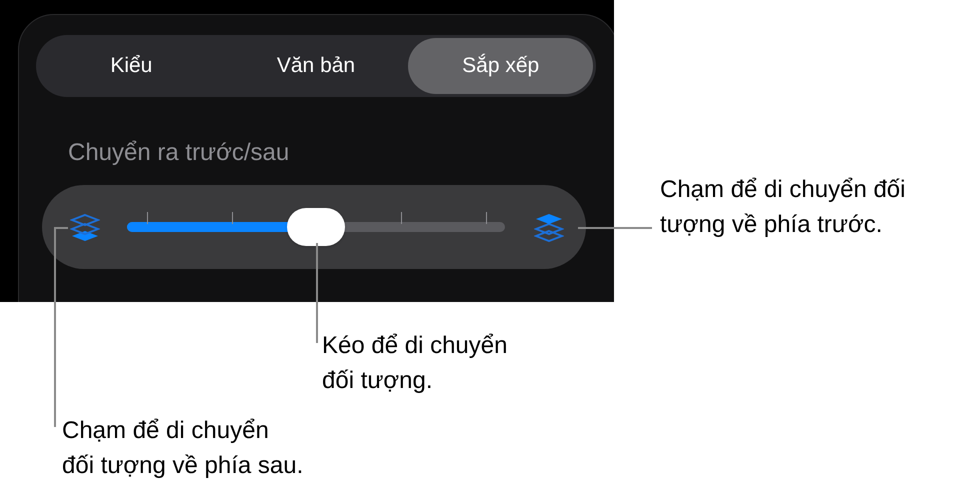 The image size is (971, 489). What do you see at coordinates (783, 207) in the screenshot?
I see `callout-text: Chạm để di chuyển đối tượng về phía trước.` at bounding box center [783, 207].